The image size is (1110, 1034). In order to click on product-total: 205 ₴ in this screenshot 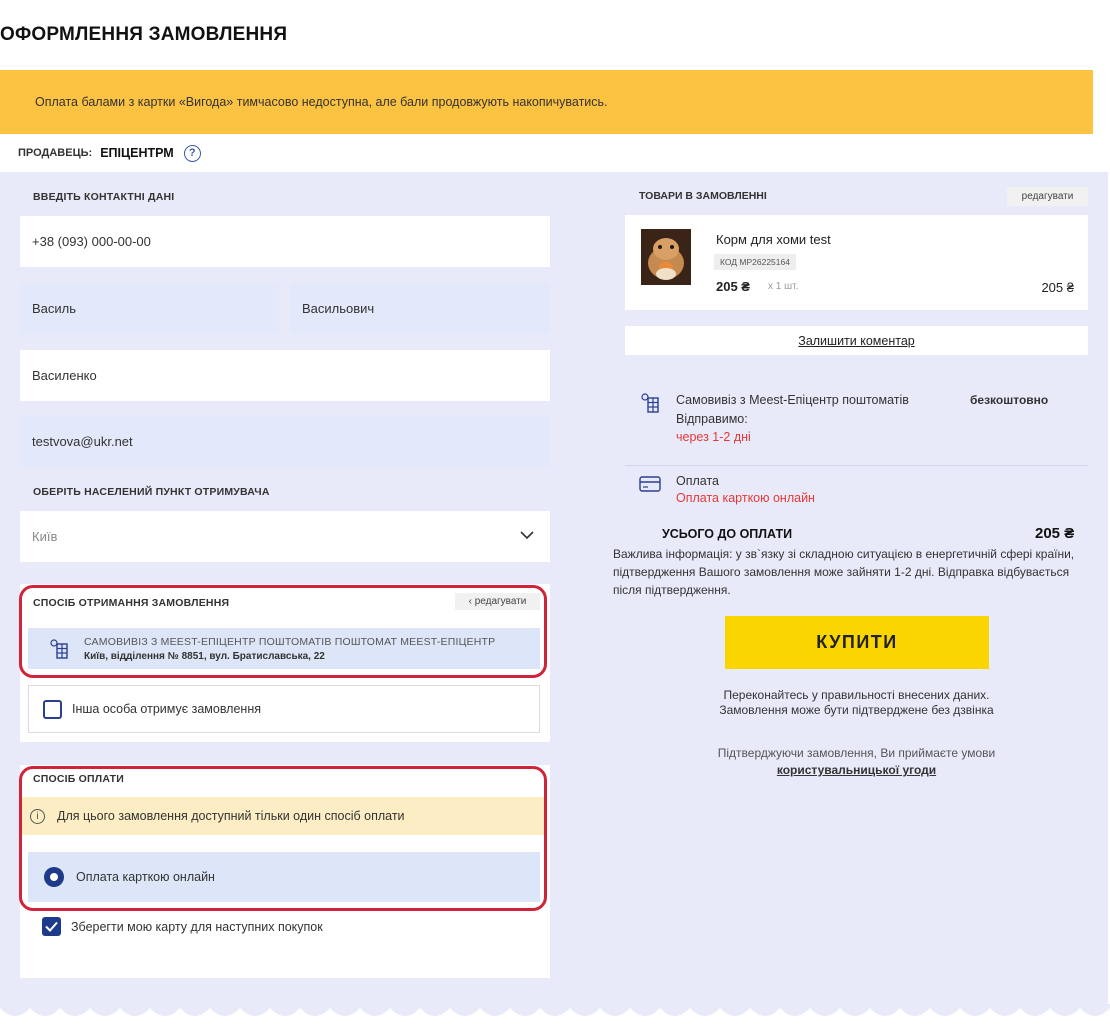, I will do `click(1057, 287)`.